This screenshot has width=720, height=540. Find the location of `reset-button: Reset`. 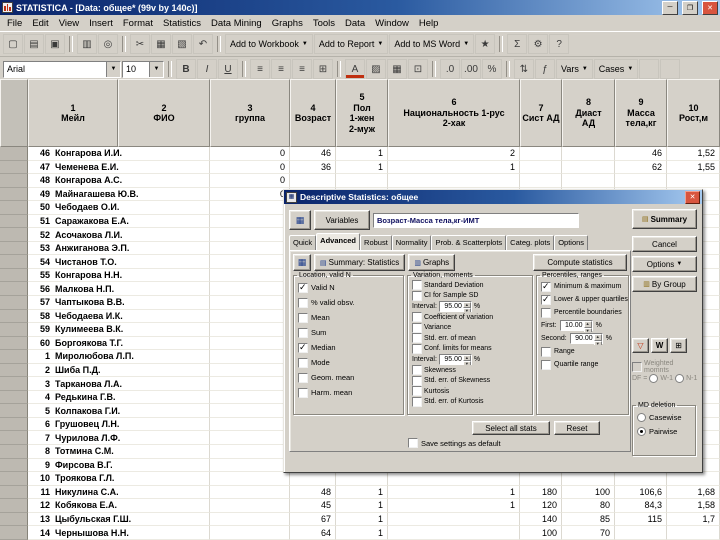

reset-button: Reset is located at coordinates (577, 428).